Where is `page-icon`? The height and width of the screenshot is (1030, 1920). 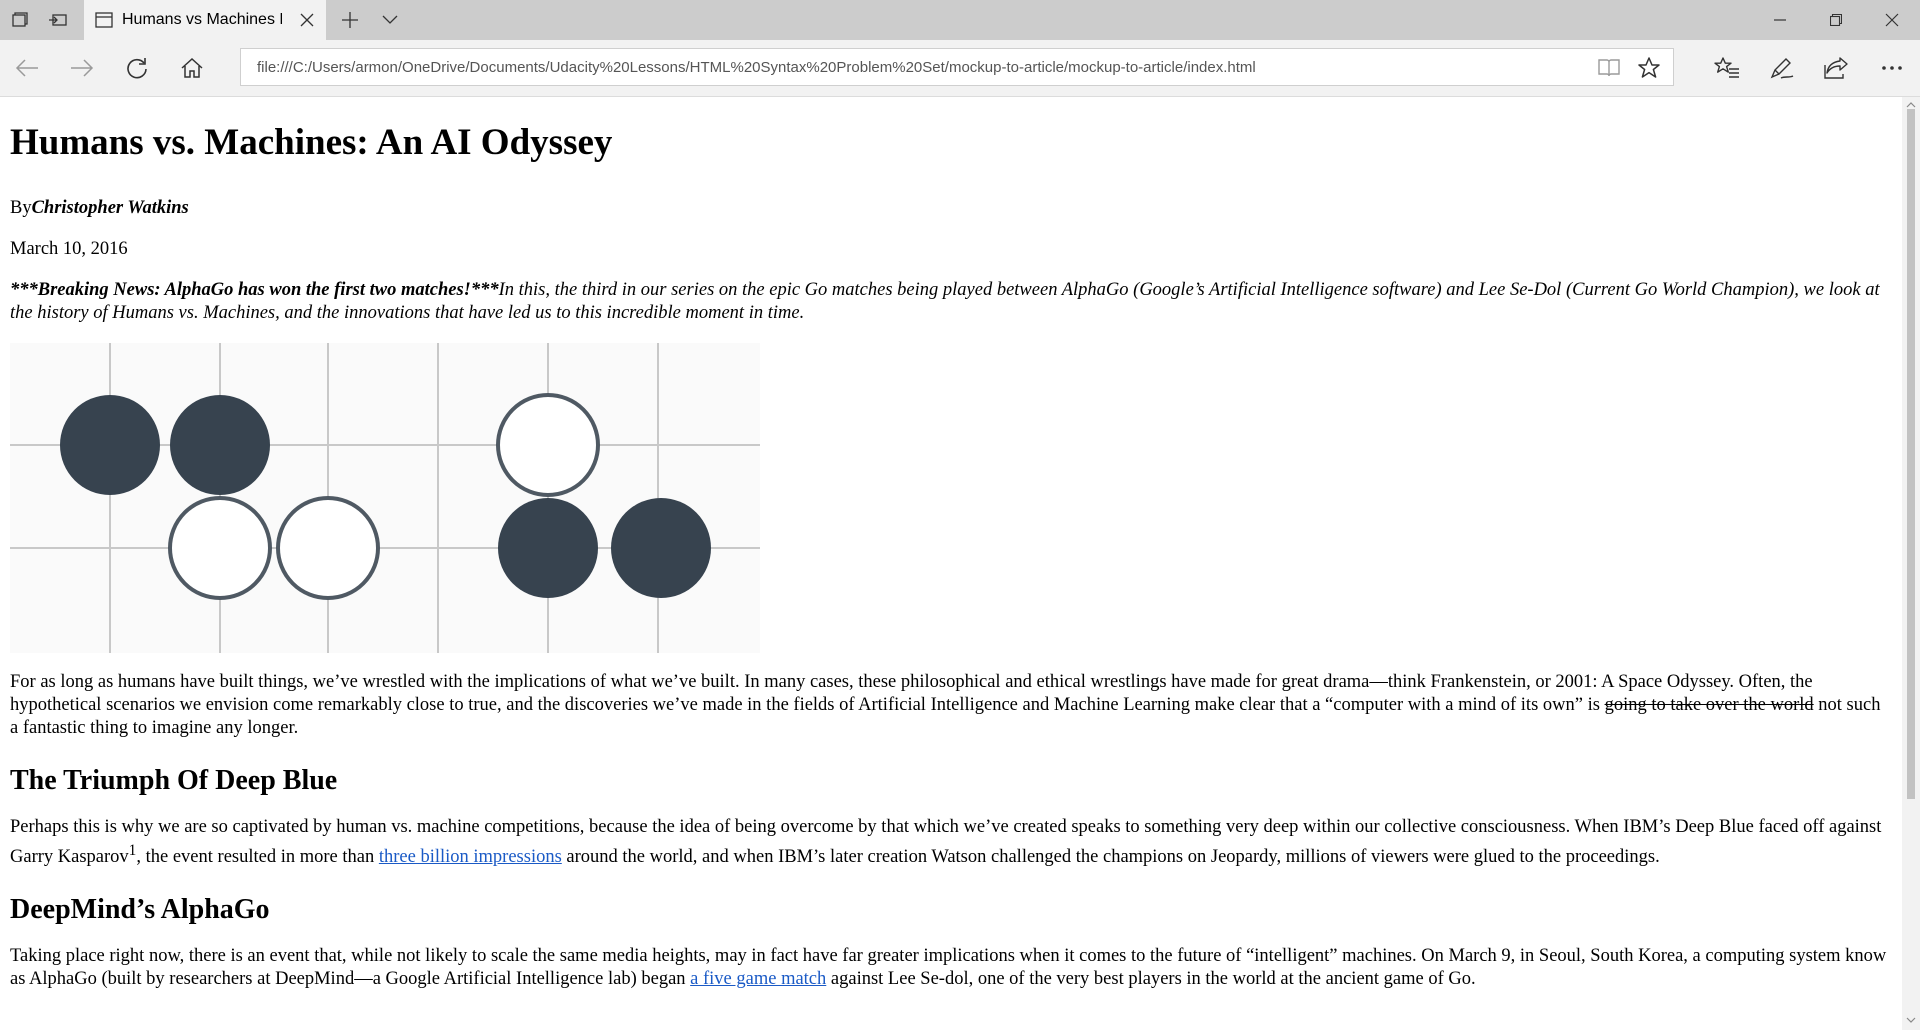
page-icon is located at coordinates (104, 20).